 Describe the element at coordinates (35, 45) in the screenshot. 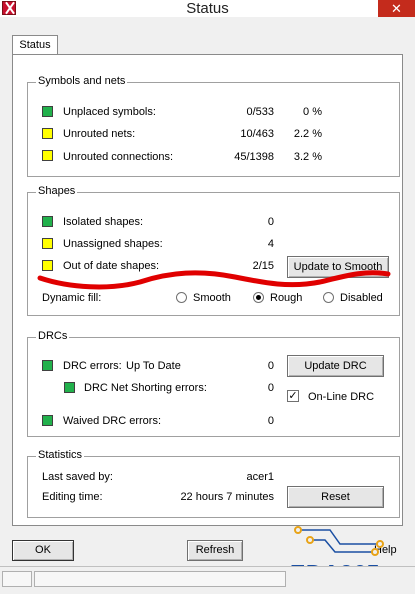

I see `tab-status: Status` at that location.